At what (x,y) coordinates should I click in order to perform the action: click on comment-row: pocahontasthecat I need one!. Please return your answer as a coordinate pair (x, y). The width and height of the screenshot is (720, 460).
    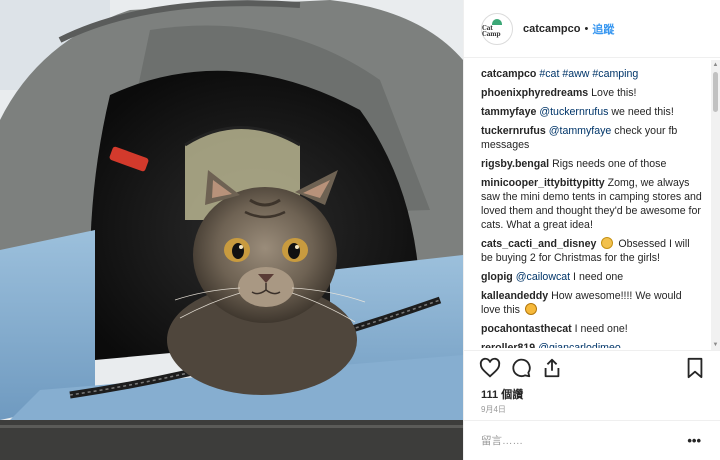
    Looking at the image, I should click on (591, 329).